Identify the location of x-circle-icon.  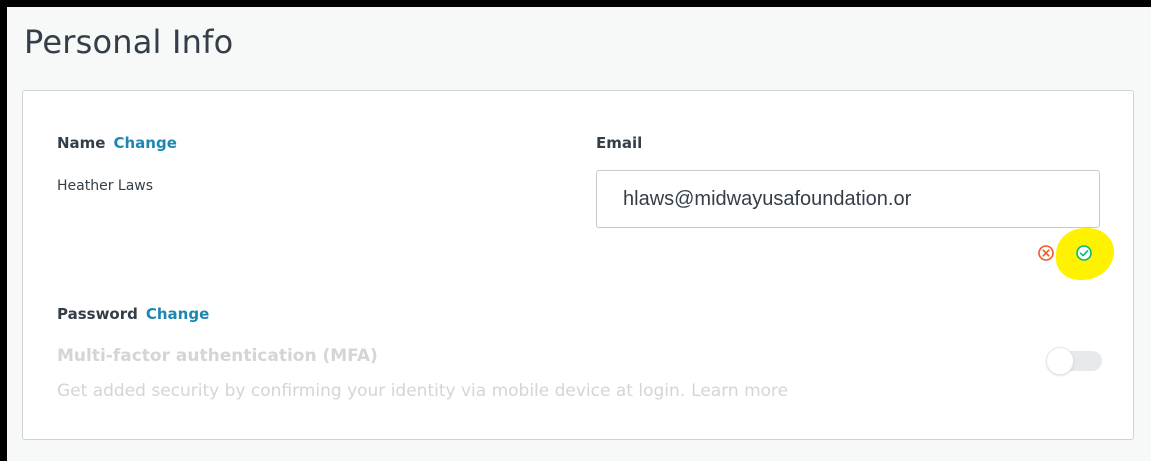
(1046, 253).